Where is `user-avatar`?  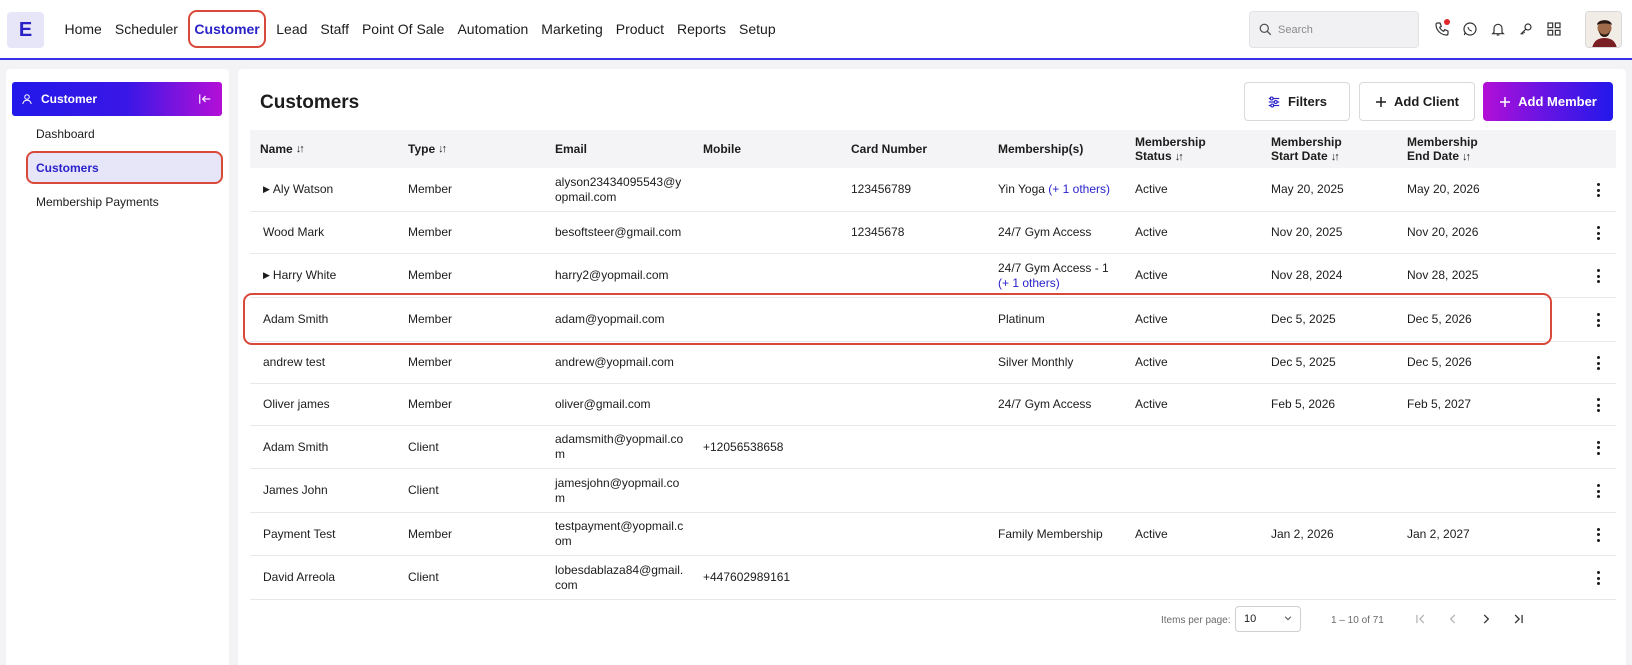
user-avatar is located at coordinates (1603, 29).